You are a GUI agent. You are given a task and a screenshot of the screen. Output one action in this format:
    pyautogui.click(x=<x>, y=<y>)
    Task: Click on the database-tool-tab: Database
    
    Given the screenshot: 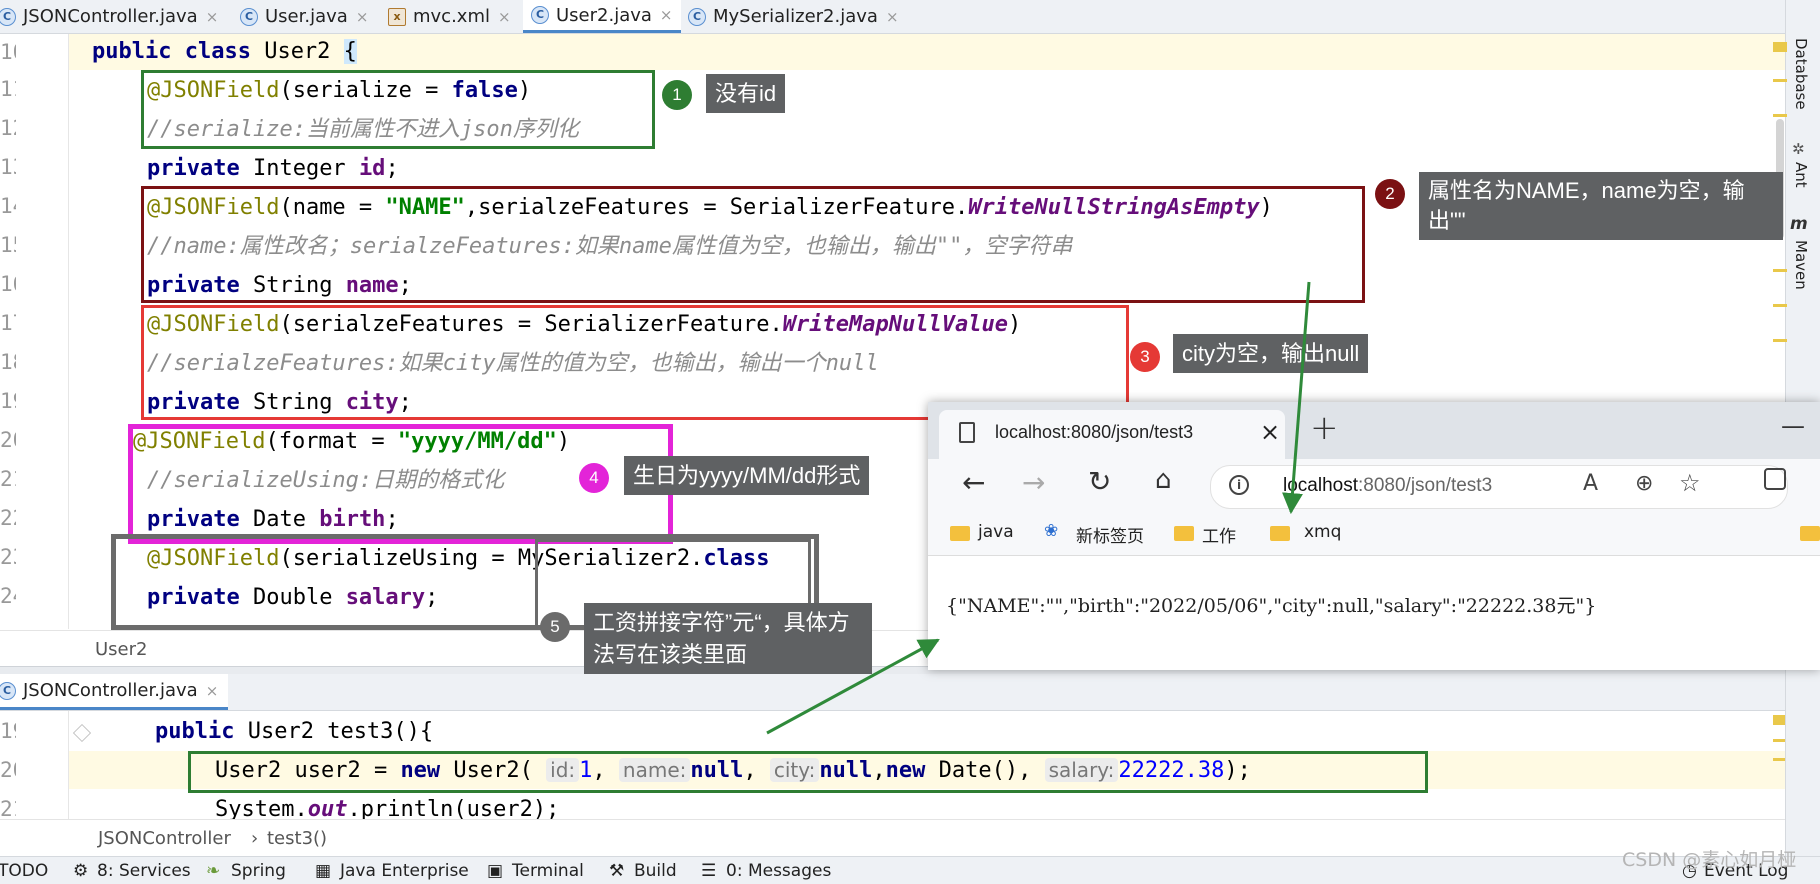 What is the action you would take?
    pyautogui.click(x=1801, y=74)
    